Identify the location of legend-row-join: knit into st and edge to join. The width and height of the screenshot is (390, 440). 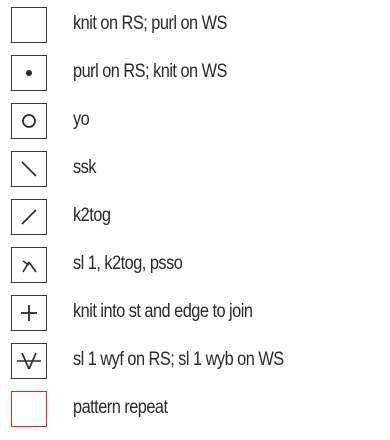
(200, 309).